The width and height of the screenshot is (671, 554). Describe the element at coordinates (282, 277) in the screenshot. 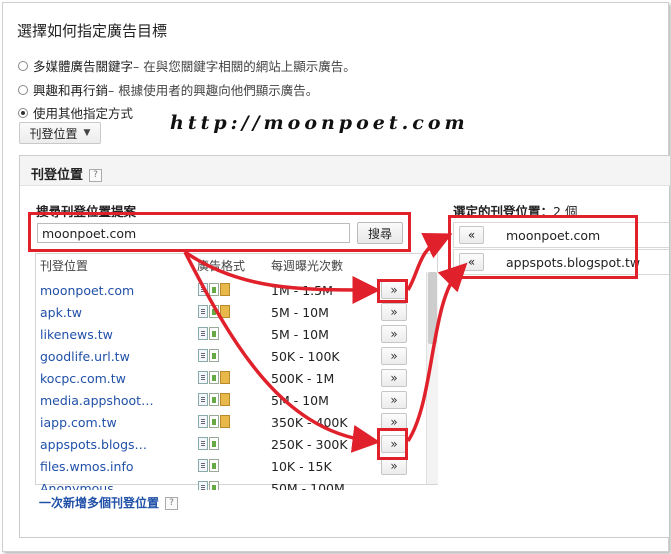

I see `arrow-search-to-add1` at that location.